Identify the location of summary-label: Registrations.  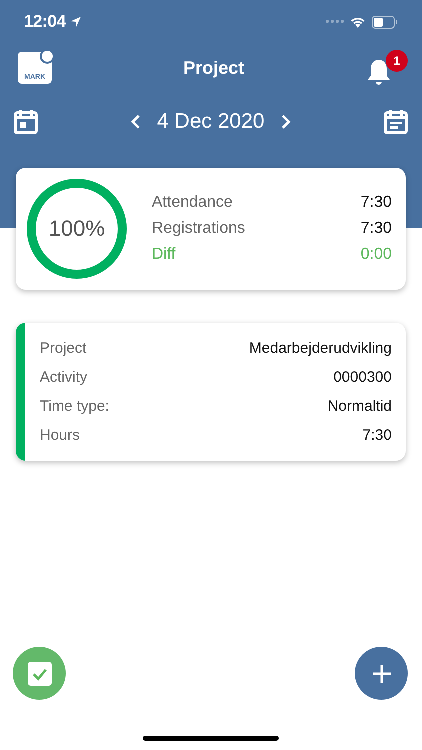
(199, 229).